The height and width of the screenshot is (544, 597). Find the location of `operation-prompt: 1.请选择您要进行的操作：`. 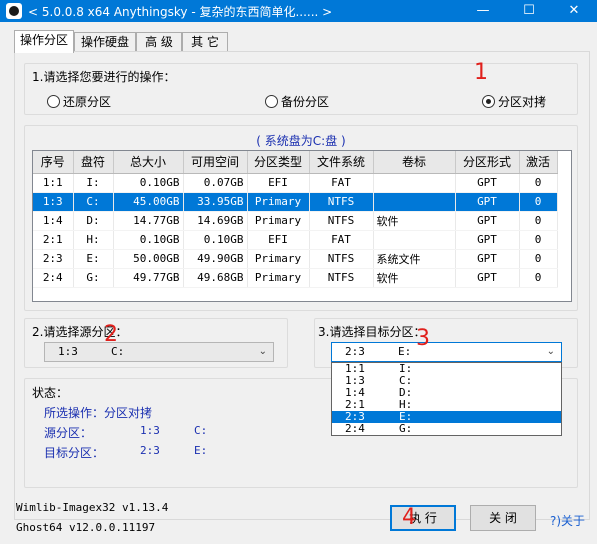

operation-prompt: 1.请选择您要进行的操作： is located at coordinates (104, 76).